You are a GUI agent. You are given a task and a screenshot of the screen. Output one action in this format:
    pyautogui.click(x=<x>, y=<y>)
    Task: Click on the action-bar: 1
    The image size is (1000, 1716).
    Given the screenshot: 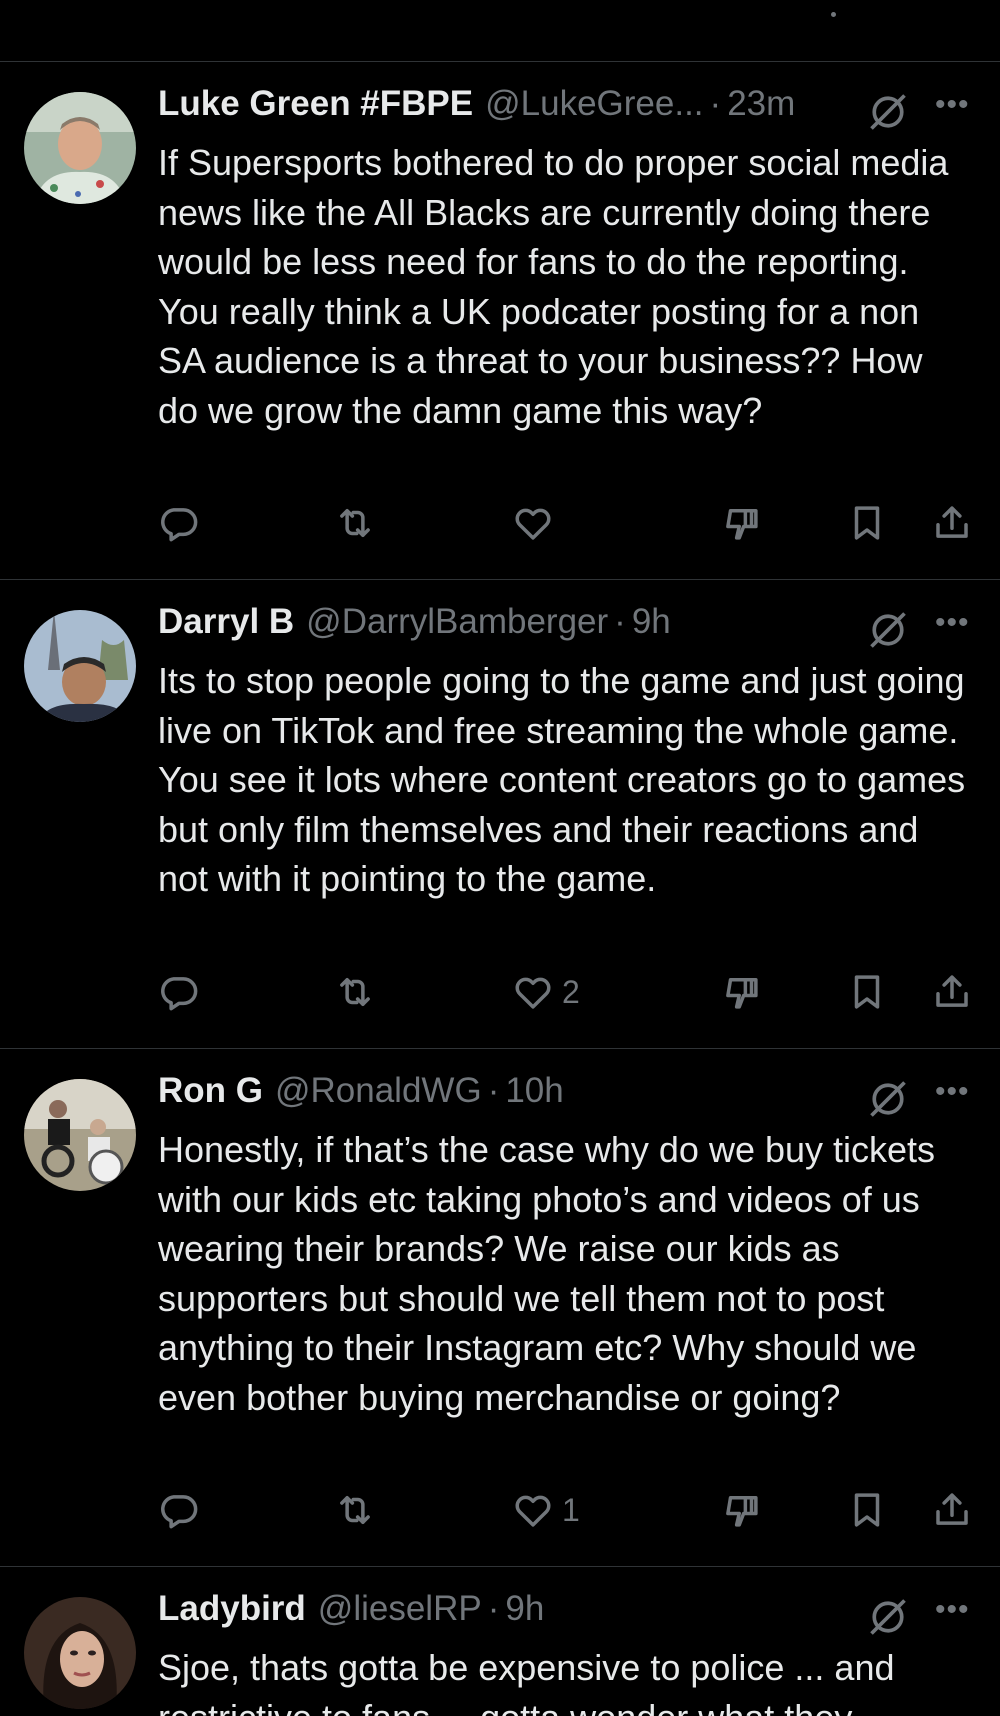 What is the action you would take?
    pyautogui.click(x=573, y=1510)
    